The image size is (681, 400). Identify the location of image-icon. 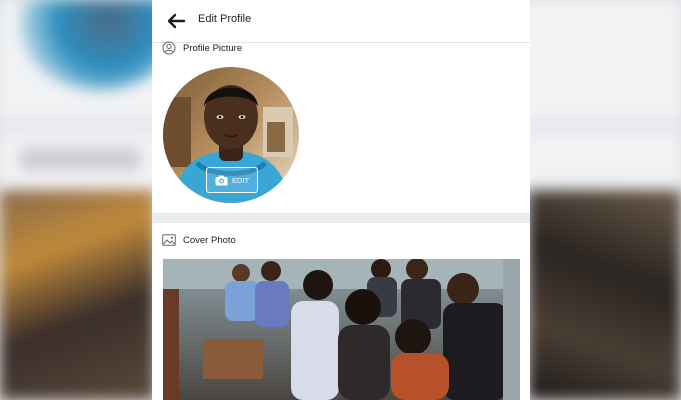
(169, 240).